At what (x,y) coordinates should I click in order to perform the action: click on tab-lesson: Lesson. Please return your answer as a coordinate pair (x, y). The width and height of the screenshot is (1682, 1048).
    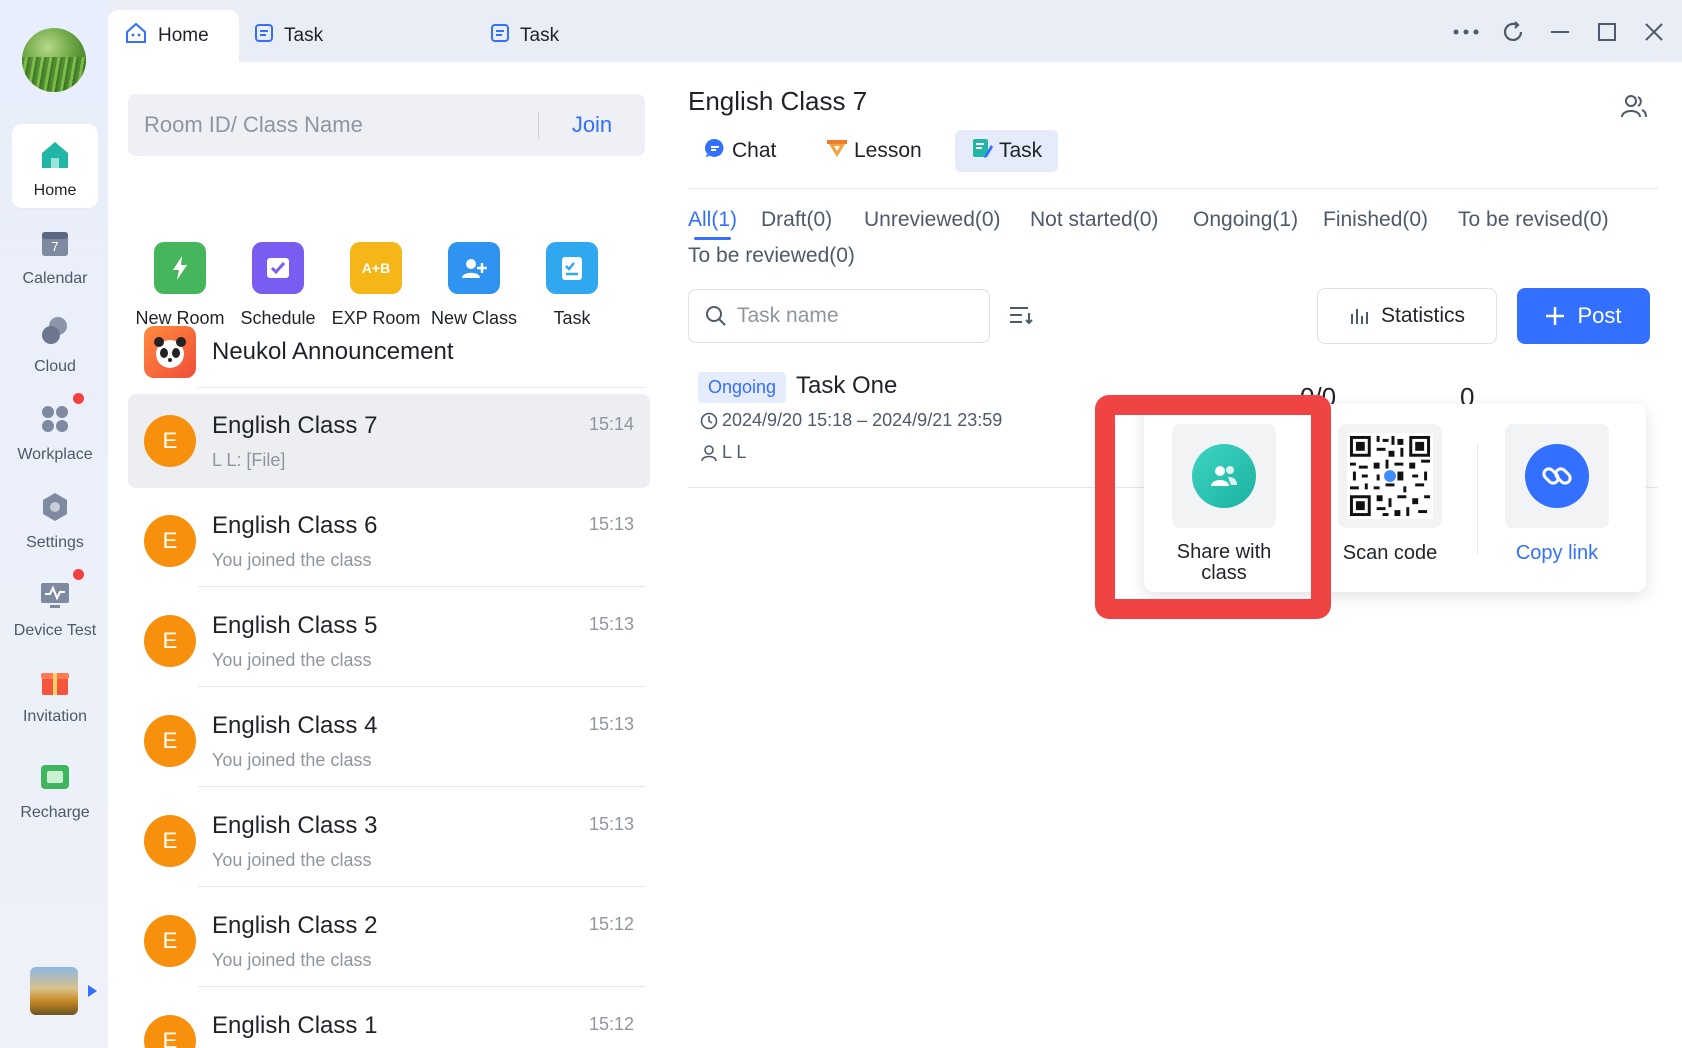
    Looking at the image, I should click on (874, 151).